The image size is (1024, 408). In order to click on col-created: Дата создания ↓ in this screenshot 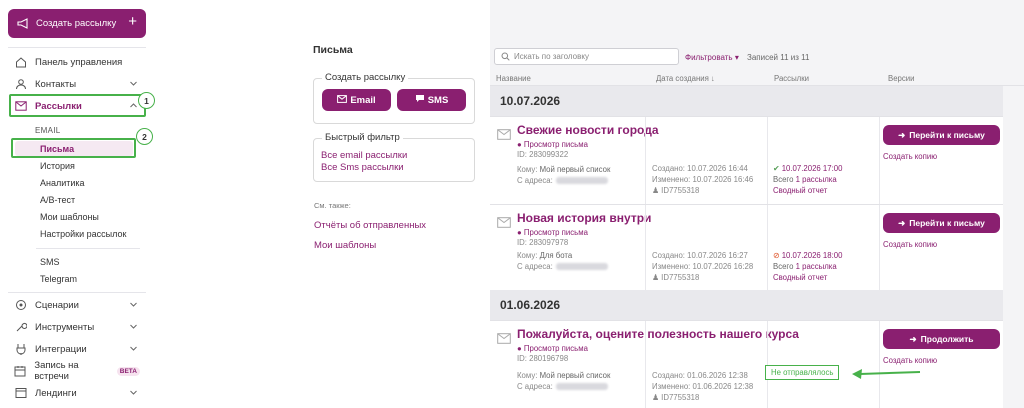, I will do `click(685, 78)`.